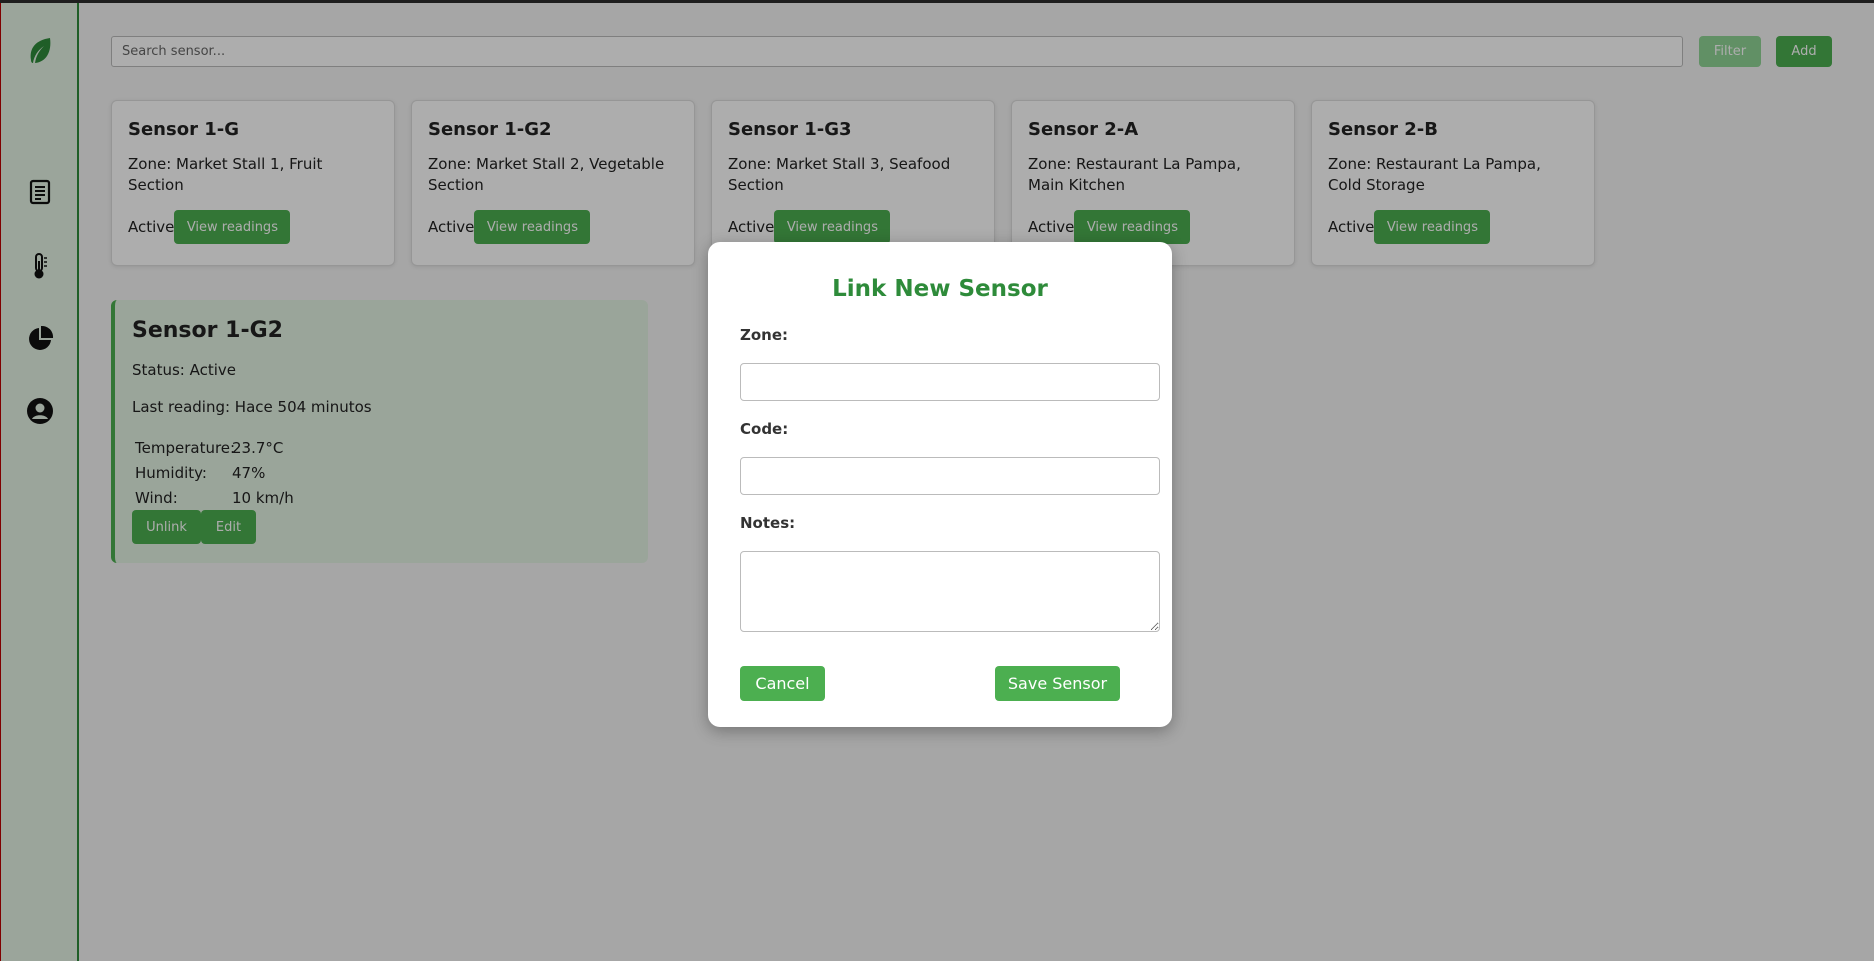  Describe the element at coordinates (937, 1) in the screenshot. I see `window-top-border` at that location.